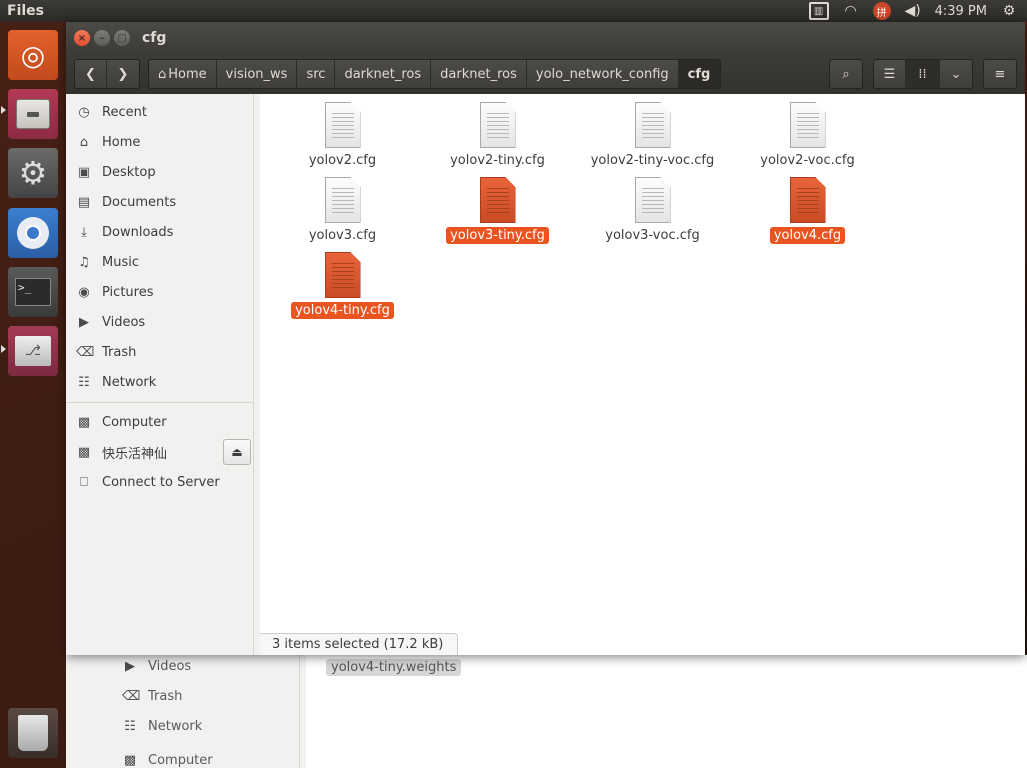  I want to click on sidebar-item-label: Recent, so click(124, 112).